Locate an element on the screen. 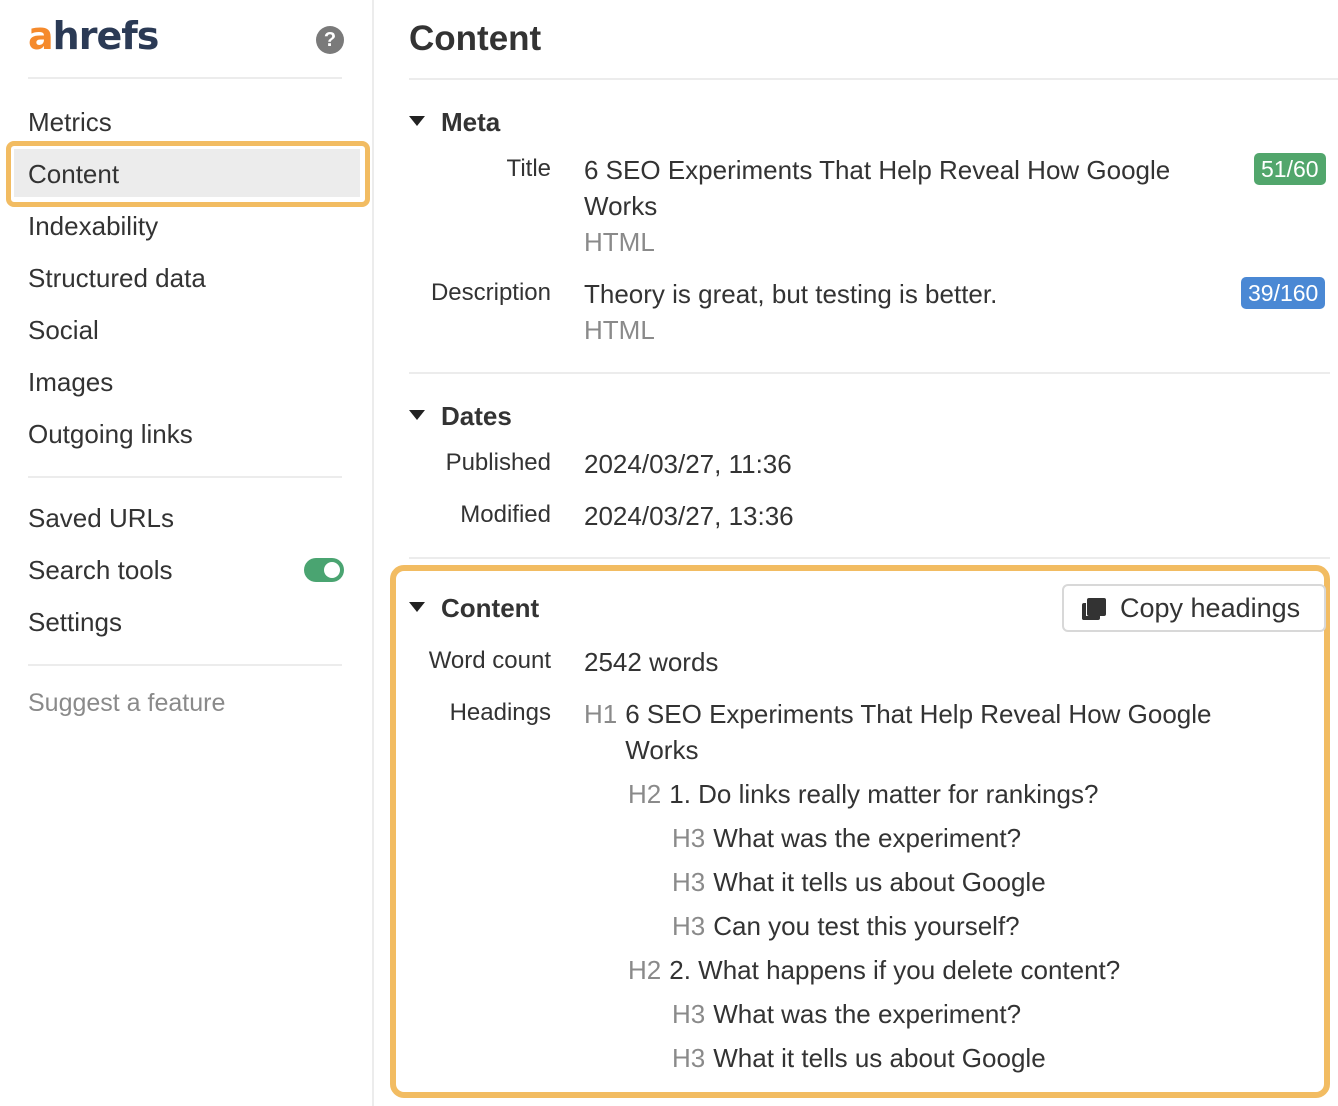 Image resolution: width=1338 pixels, height=1106 pixels. sidebar-item-saved-urls: Saved URLs is located at coordinates (101, 518).